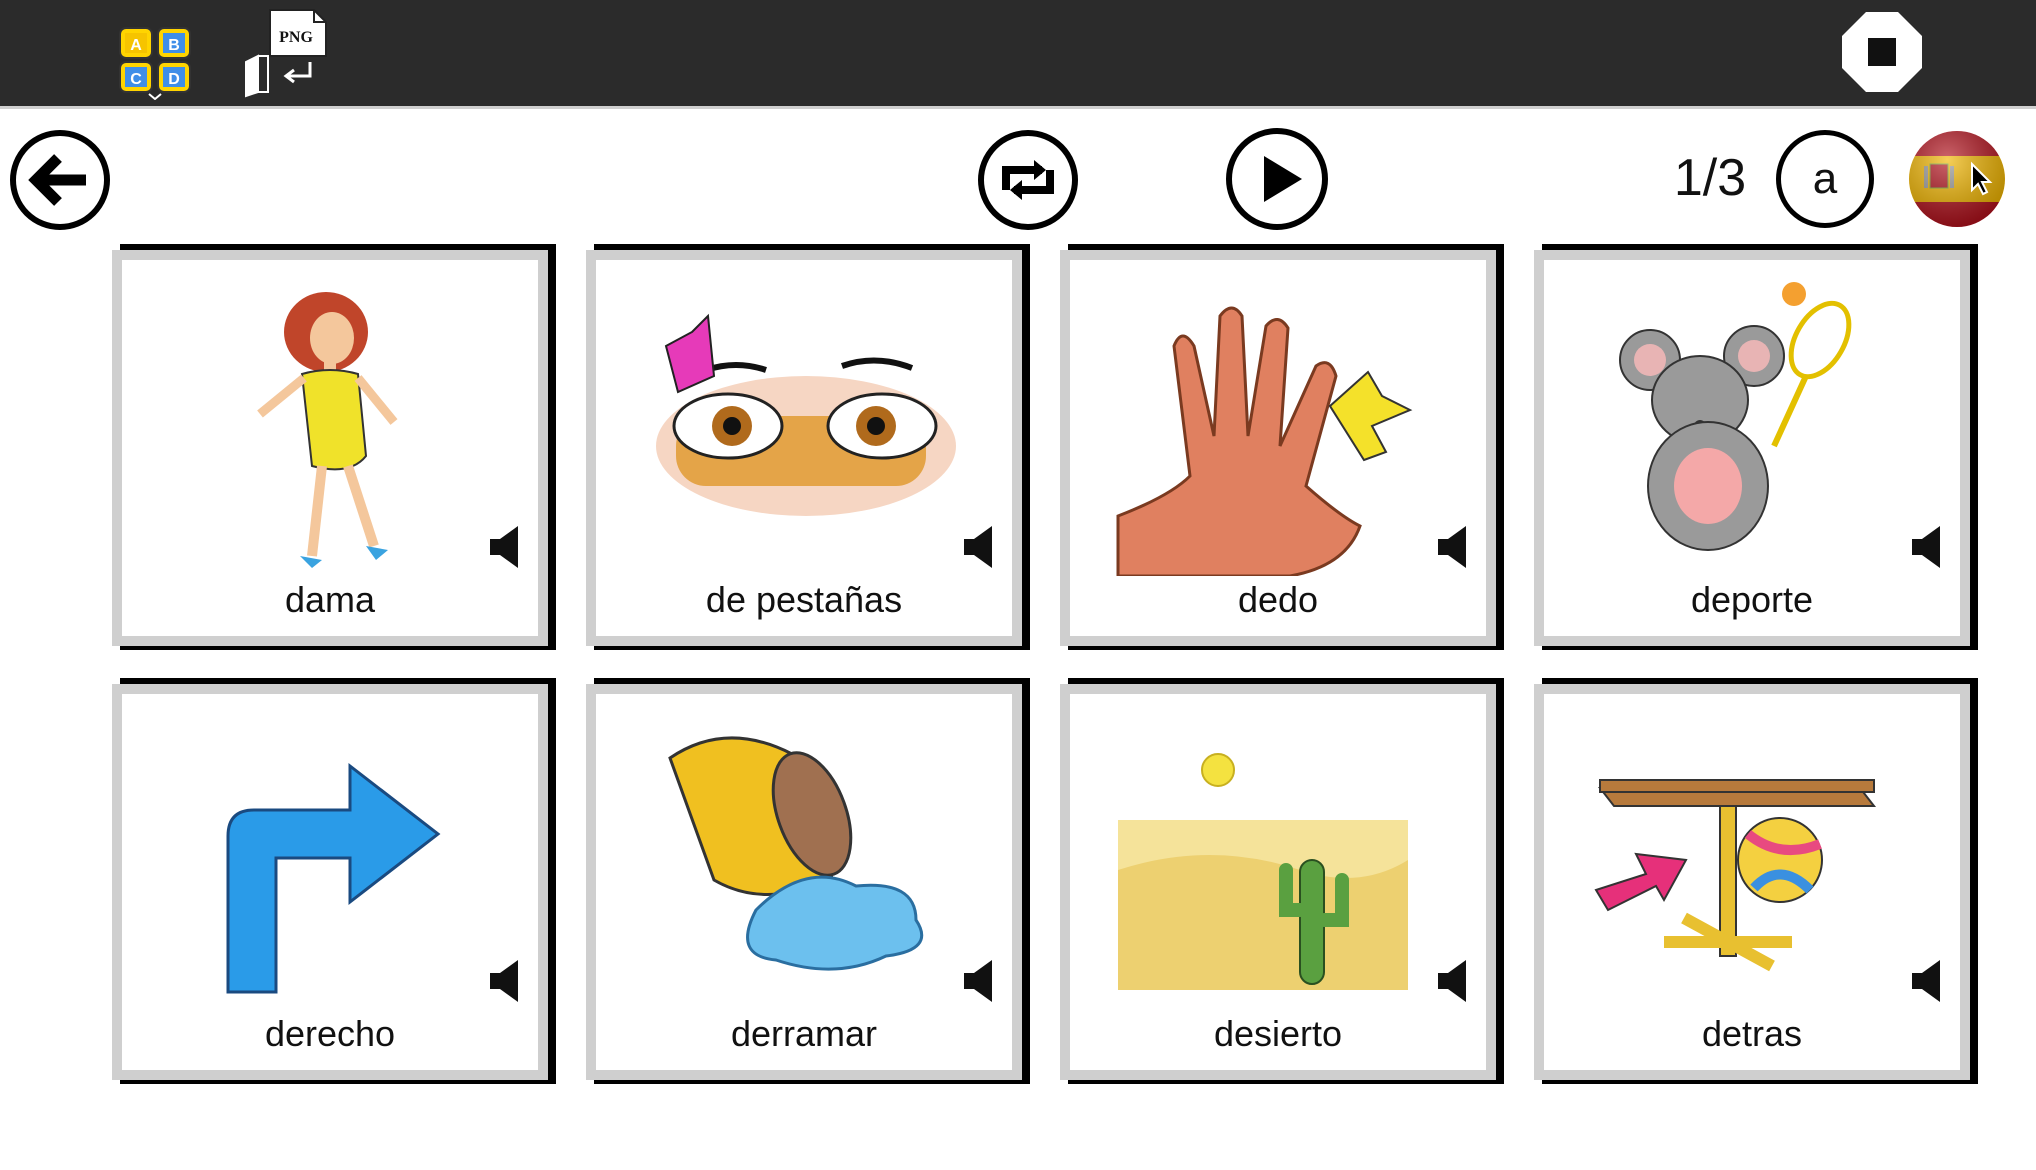  Describe the element at coordinates (174, 45) in the screenshot. I see `block-letter: B` at that location.